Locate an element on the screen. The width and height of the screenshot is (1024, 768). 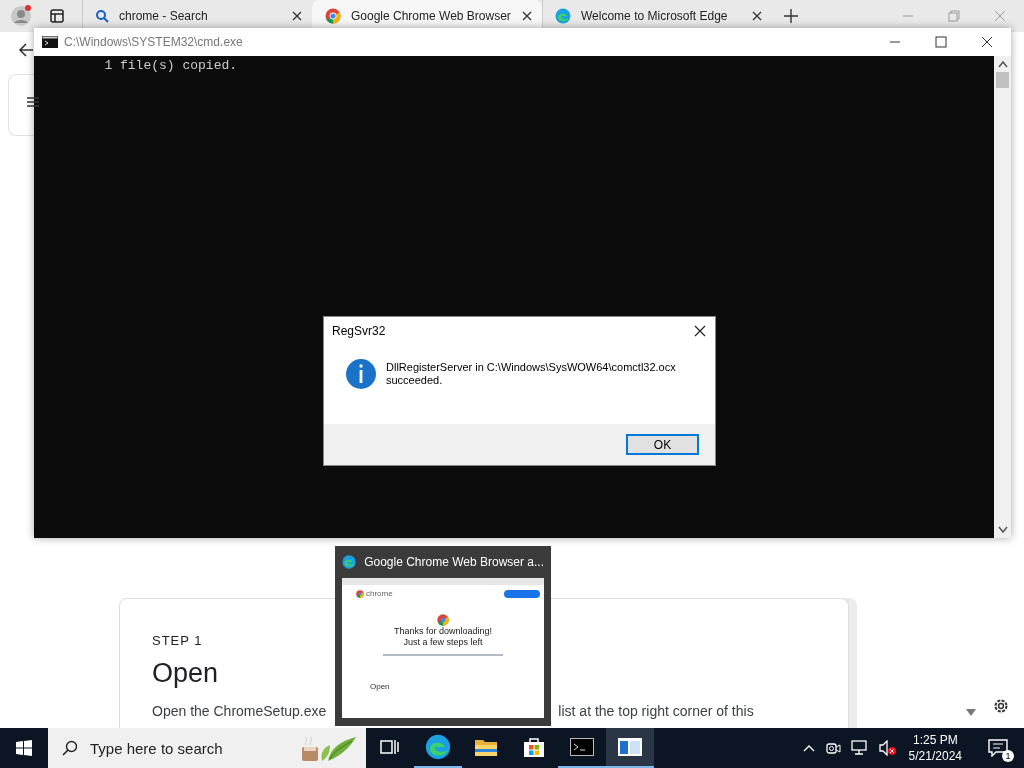
date-text: 5/21/2024 is located at coordinates (935, 756).